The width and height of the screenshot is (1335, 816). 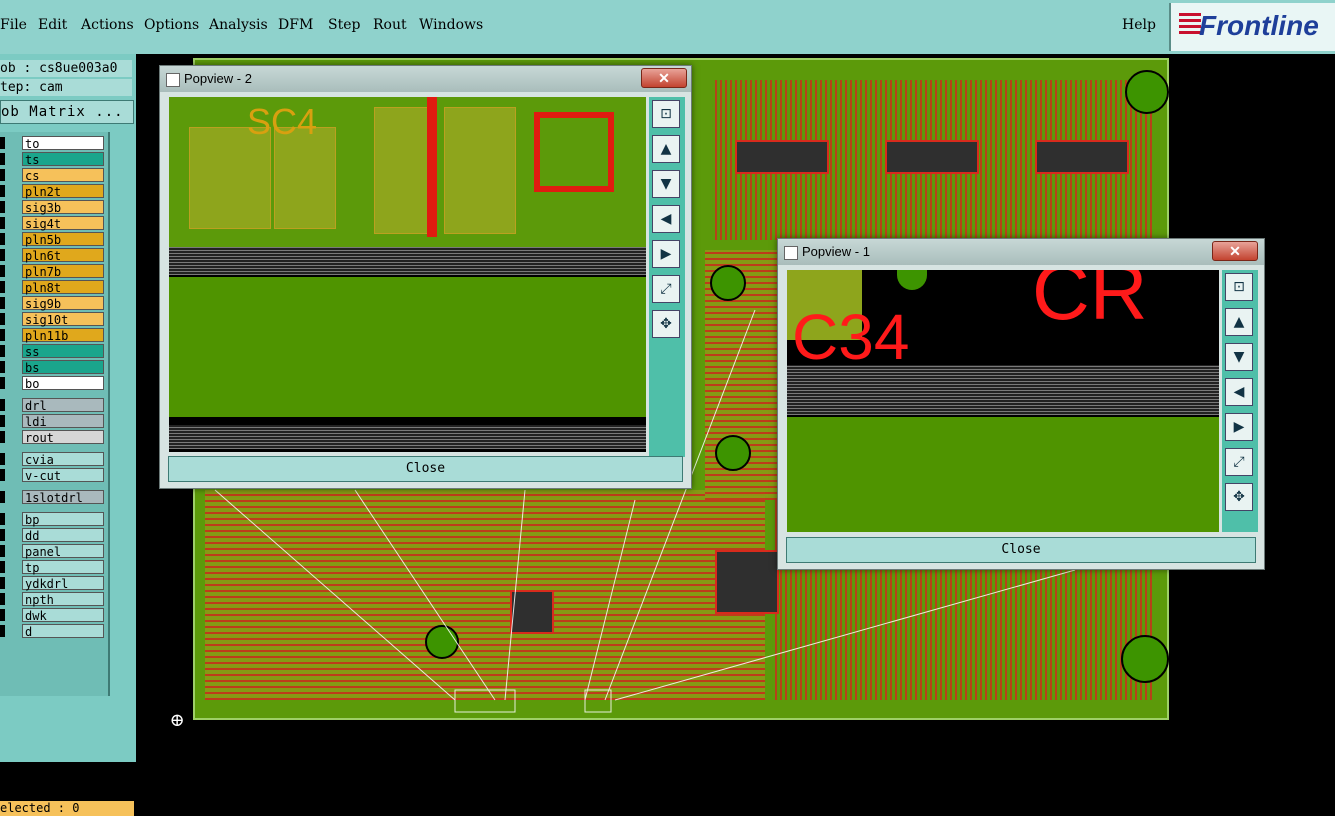 What do you see at coordinates (53, 551) in the screenshot?
I see `layer-row-panel: panel` at bounding box center [53, 551].